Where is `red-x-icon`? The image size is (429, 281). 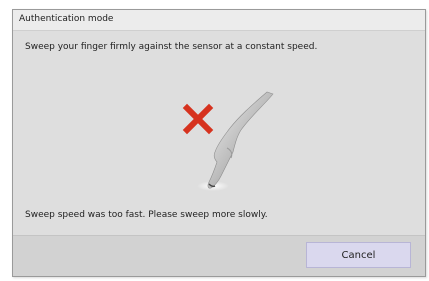 red-x-icon is located at coordinates (198, 119).